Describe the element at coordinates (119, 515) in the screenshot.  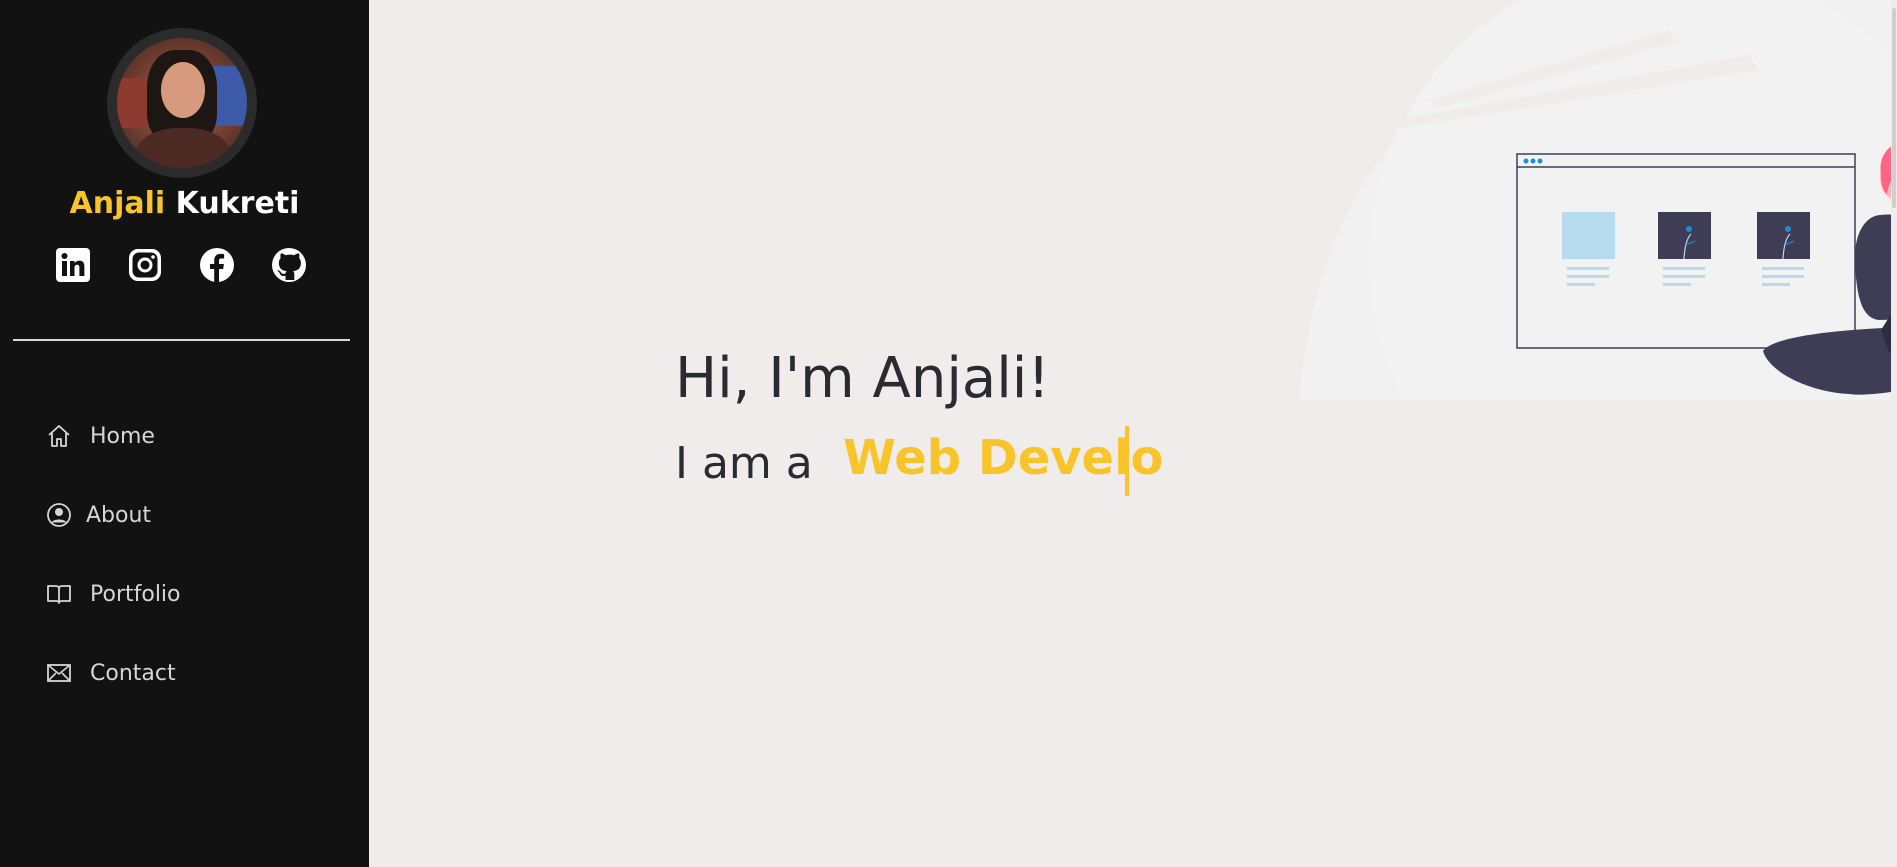
I see `nav-item-label: About` at that location.